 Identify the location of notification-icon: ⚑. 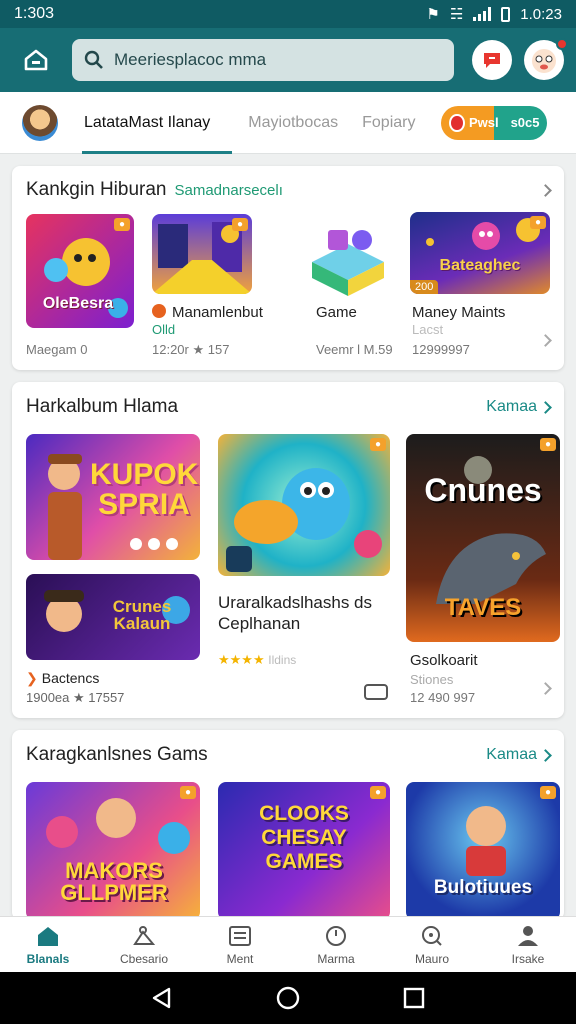
(433, 14).